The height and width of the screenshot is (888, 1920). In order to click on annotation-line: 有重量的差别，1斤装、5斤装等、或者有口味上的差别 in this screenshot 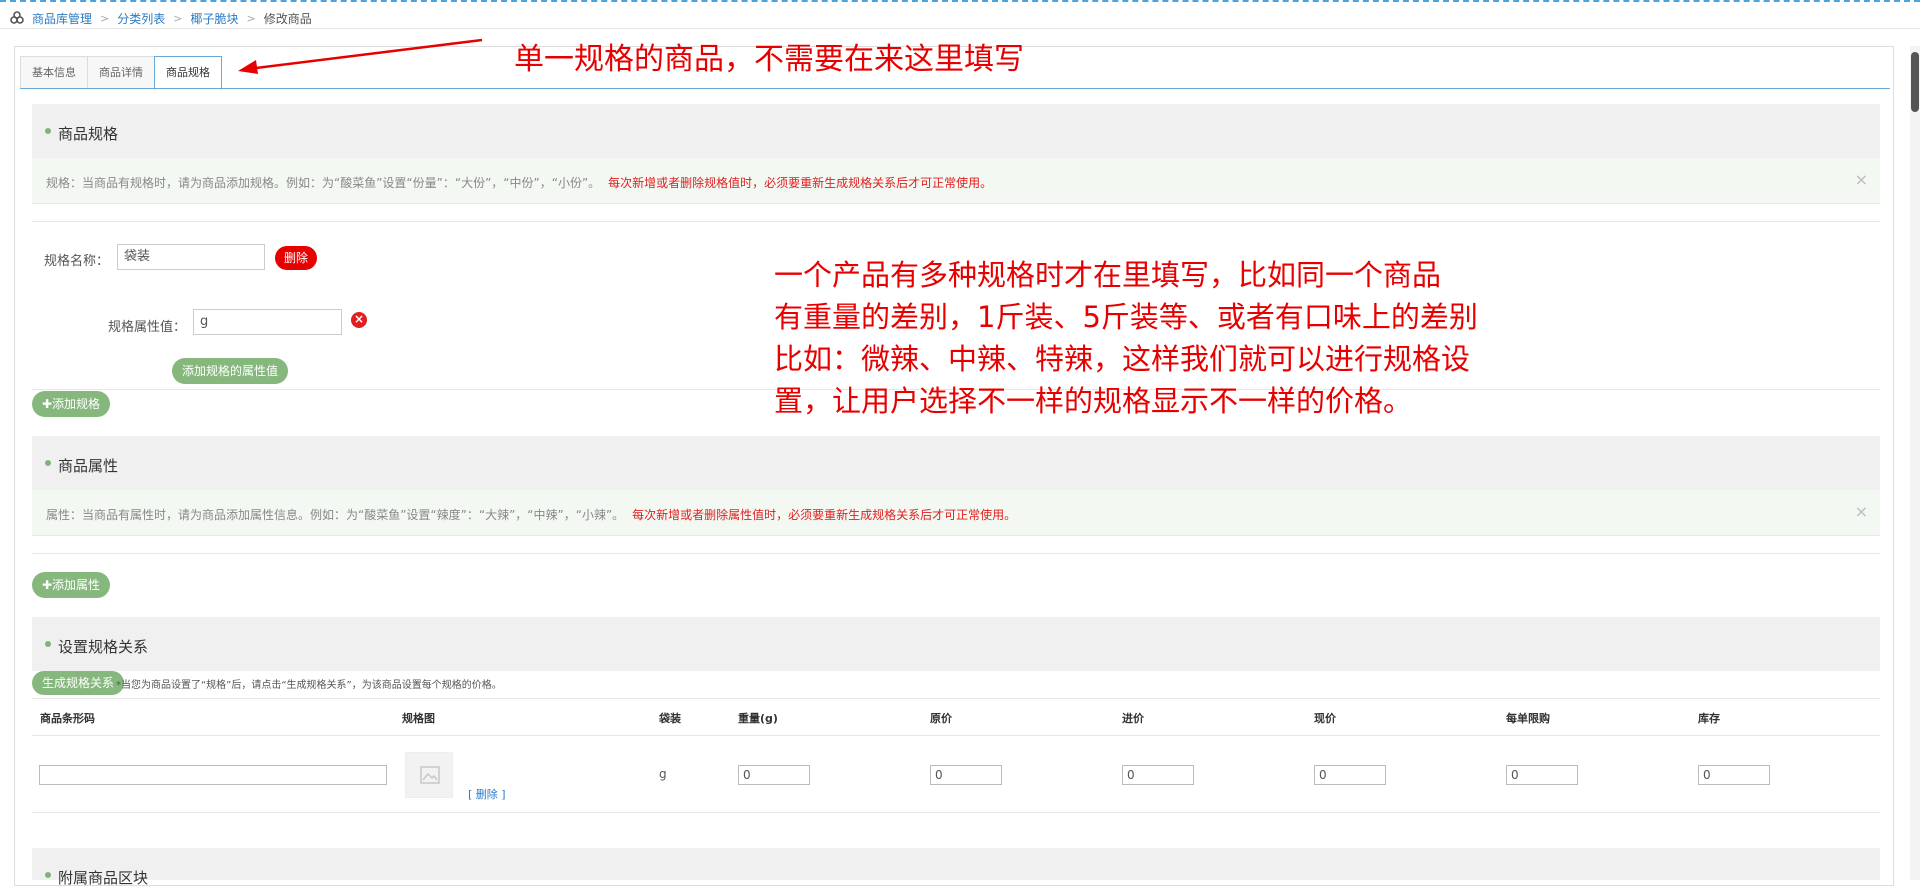, I will do `click(1126, 317)`.